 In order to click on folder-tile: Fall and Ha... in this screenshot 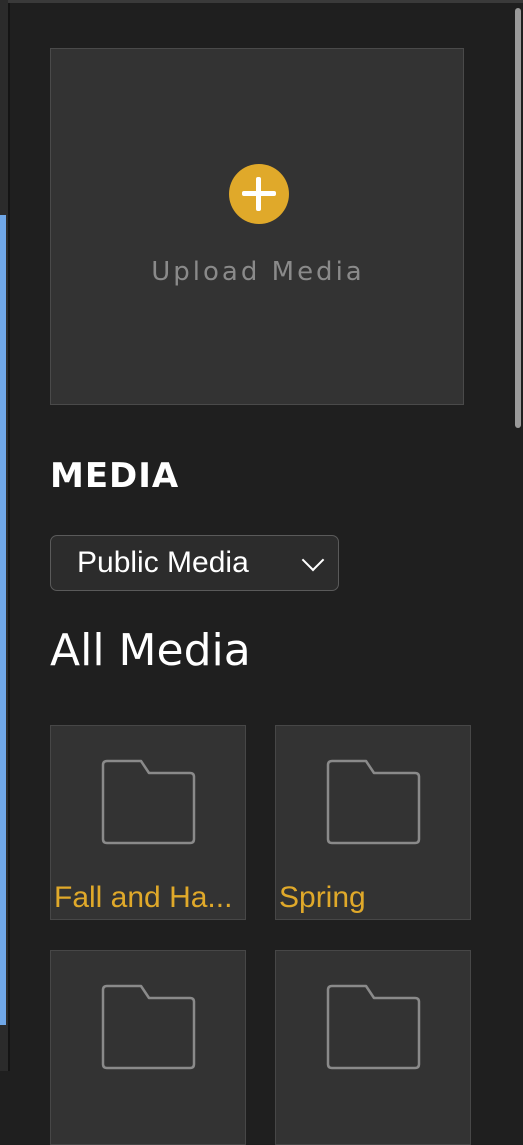, I will do `click(148, 822)`.